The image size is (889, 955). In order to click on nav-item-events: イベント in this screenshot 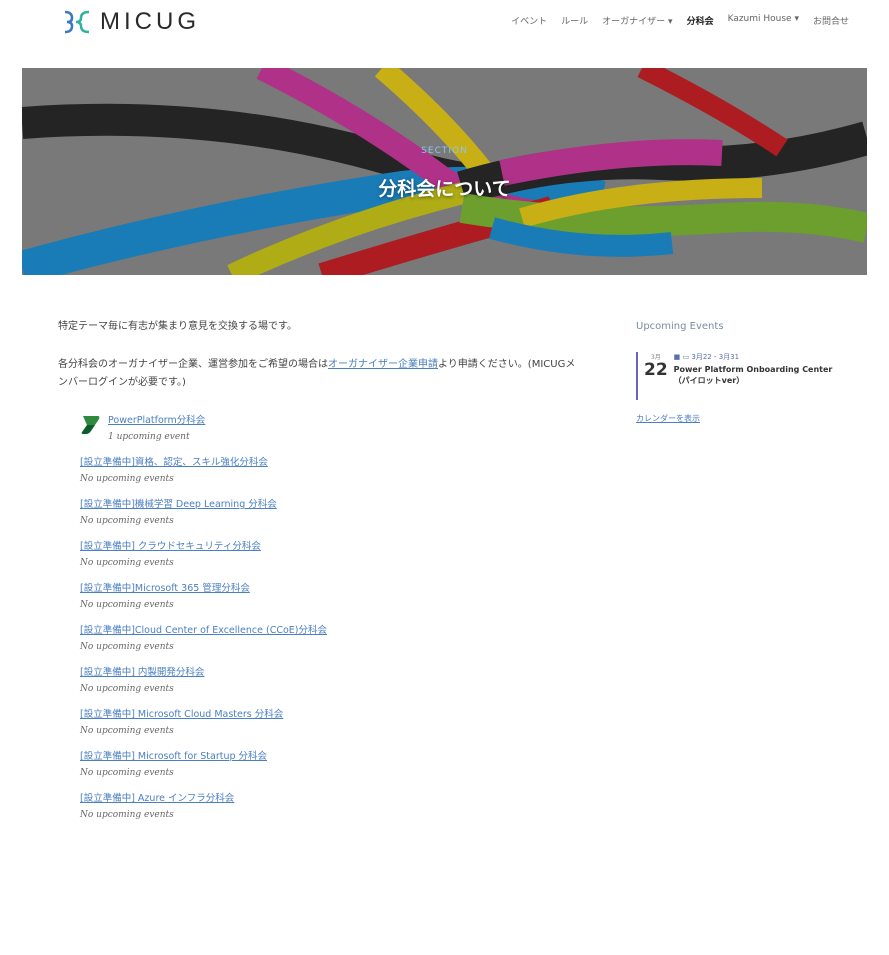, I will do `click(529, 20)`.